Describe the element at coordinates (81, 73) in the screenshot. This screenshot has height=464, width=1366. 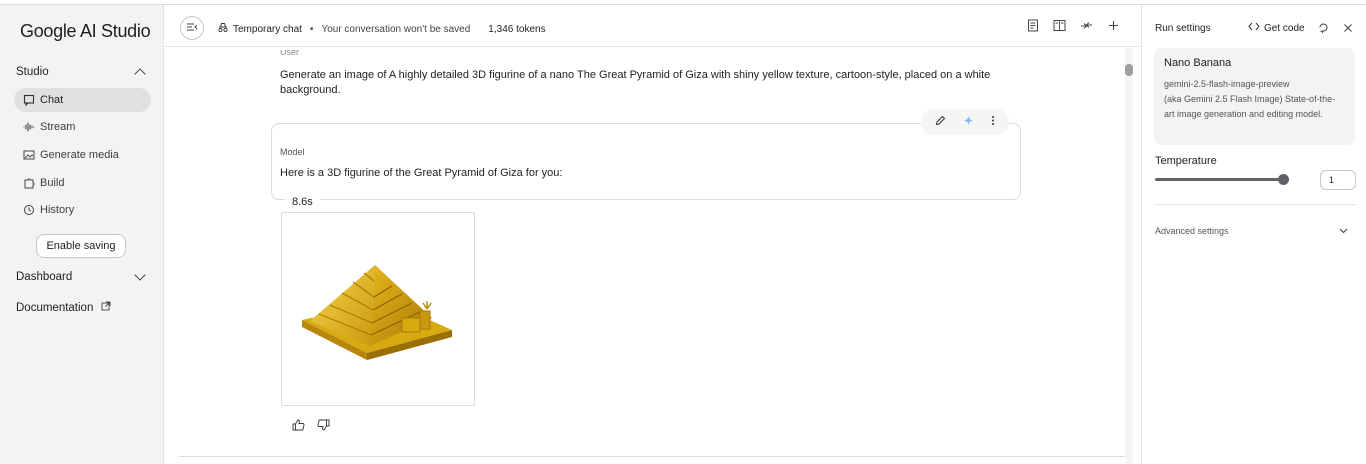
I see `studio-section-header: Studio` at that location.